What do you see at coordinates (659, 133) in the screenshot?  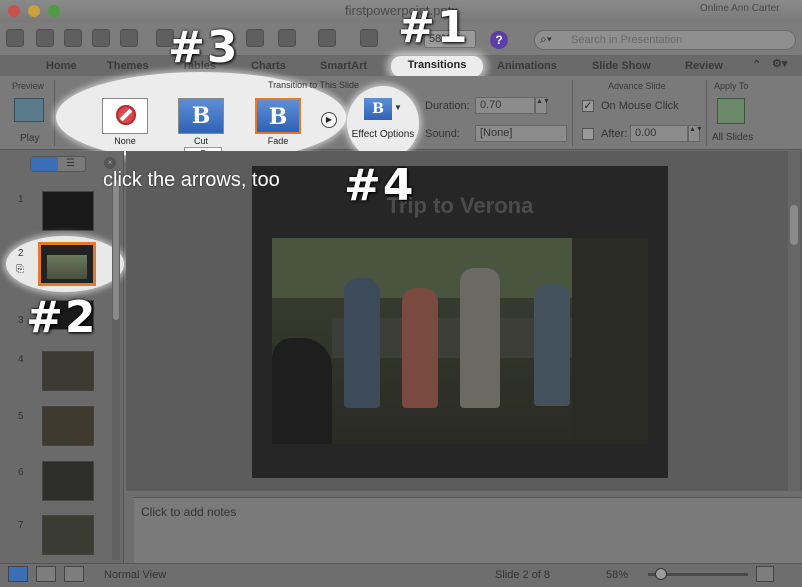 I see `after-field: 0.00` at bounding box center [659, 133].